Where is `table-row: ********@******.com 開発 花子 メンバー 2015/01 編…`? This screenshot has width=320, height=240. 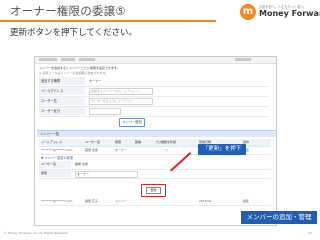
table-row: ********@******.com 開発 花子 メンバー 2015/01 編… is located at coordinates (155, 202).